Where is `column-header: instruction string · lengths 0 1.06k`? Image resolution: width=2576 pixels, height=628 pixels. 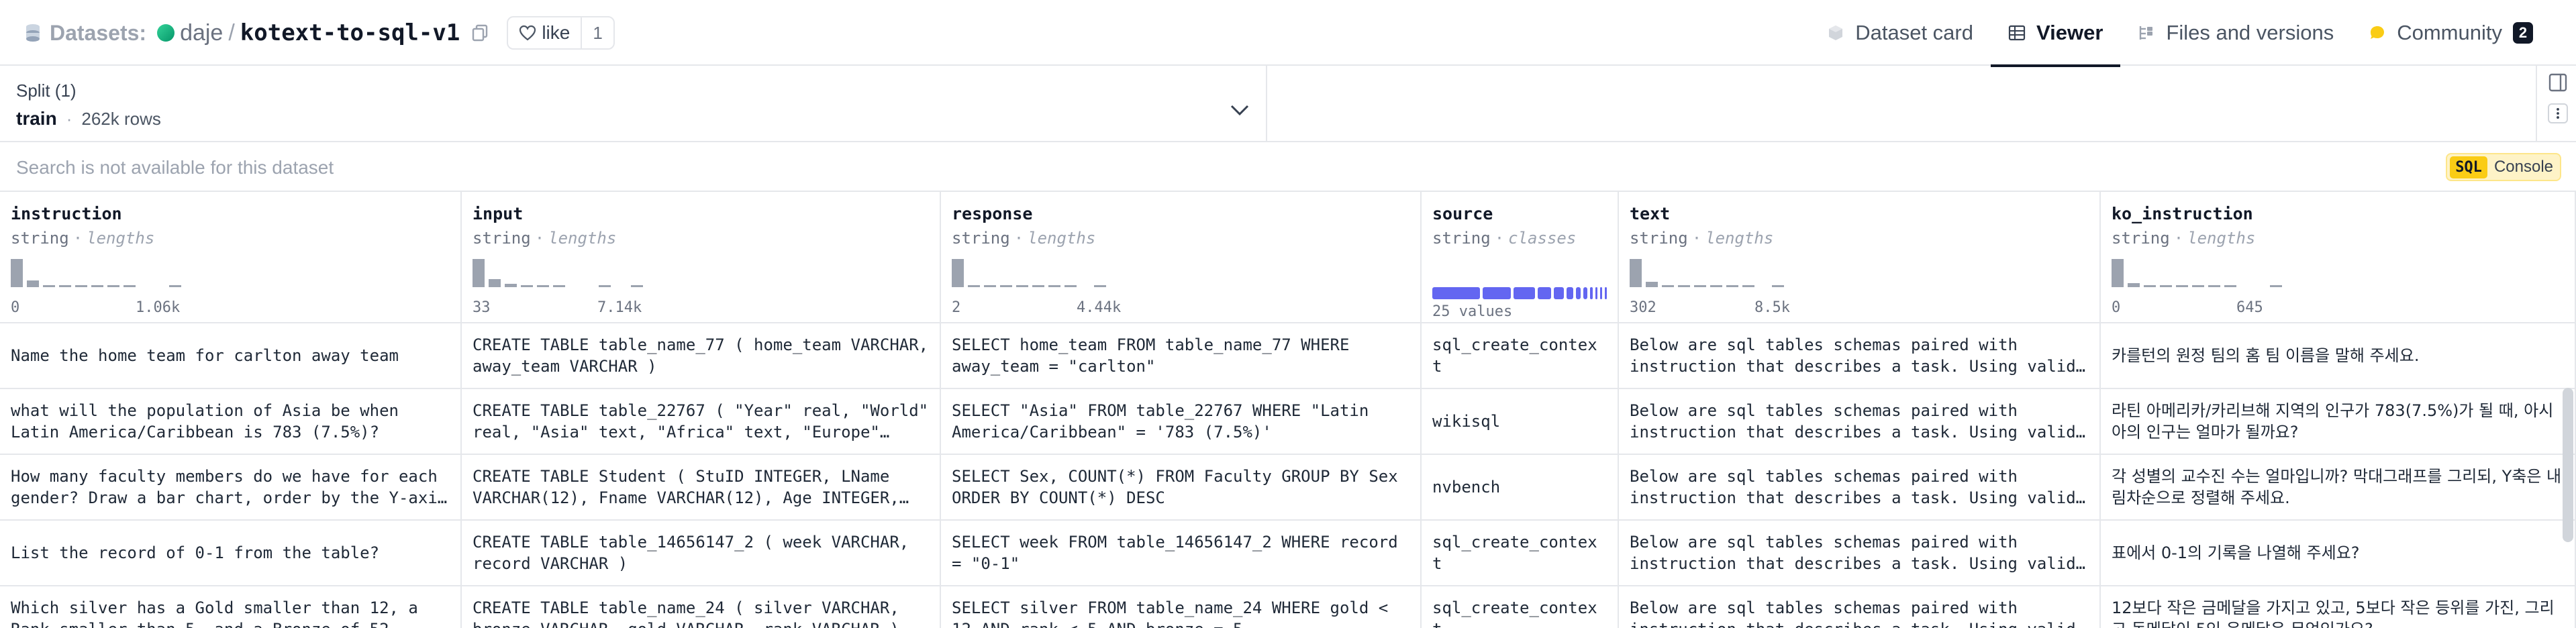 column-header: instruction string · lengths 0 1.06k is located at coordinates (230, 257).